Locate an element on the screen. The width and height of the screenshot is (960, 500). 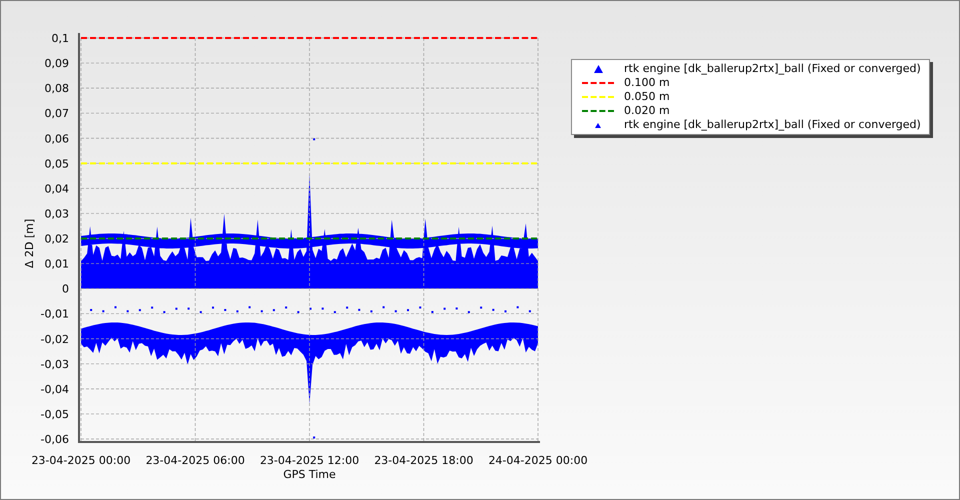
y-tick-label: -0,01 is located at coordinates (54, 314).